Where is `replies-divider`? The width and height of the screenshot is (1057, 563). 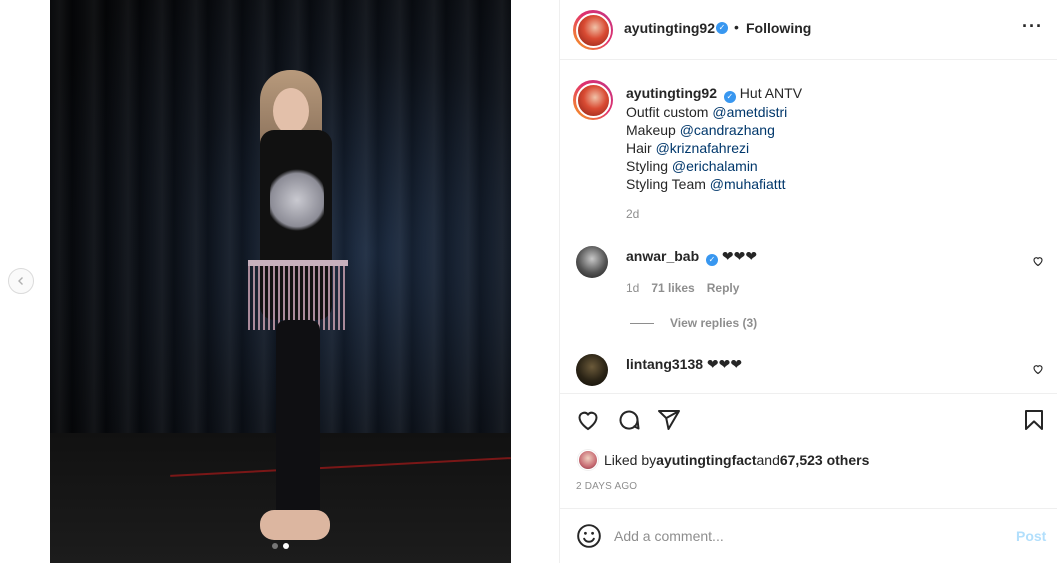 replies-divider is located at coordinates (642, 323).